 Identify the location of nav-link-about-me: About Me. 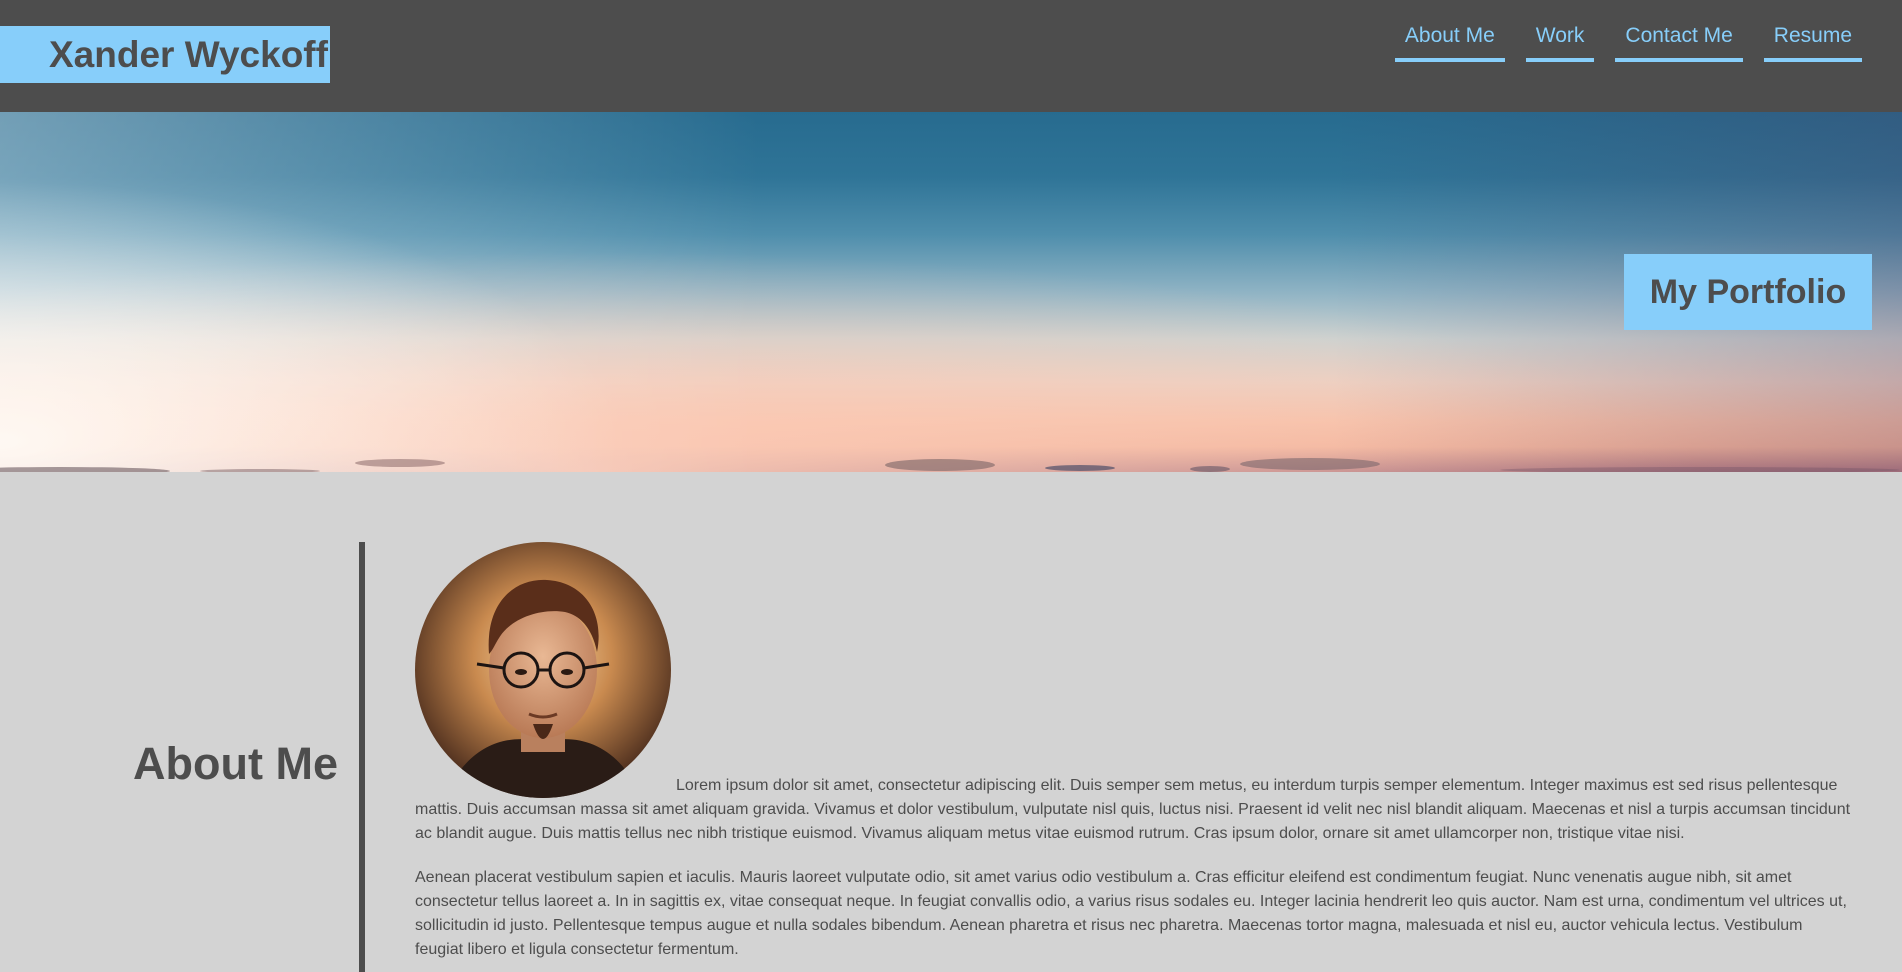
(1449, 42).